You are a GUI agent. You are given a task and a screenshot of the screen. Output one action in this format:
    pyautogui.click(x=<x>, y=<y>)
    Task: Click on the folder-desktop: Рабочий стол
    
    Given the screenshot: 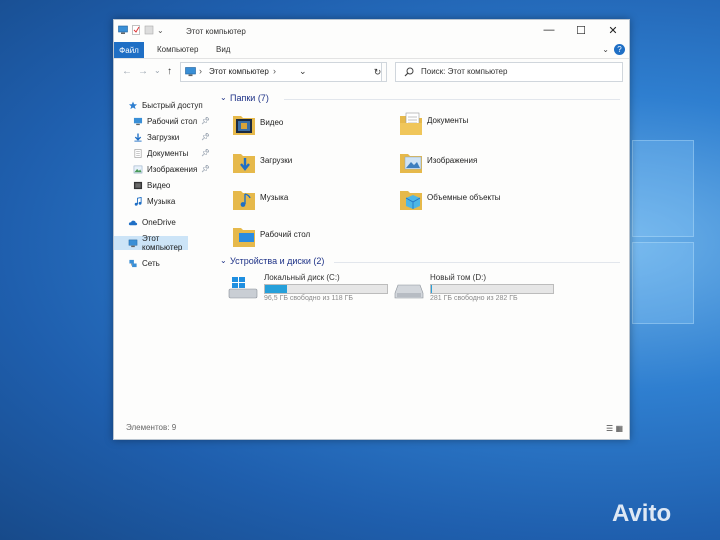 What is the action you would take?
    pyautogui.click(x=312, y=237)
    